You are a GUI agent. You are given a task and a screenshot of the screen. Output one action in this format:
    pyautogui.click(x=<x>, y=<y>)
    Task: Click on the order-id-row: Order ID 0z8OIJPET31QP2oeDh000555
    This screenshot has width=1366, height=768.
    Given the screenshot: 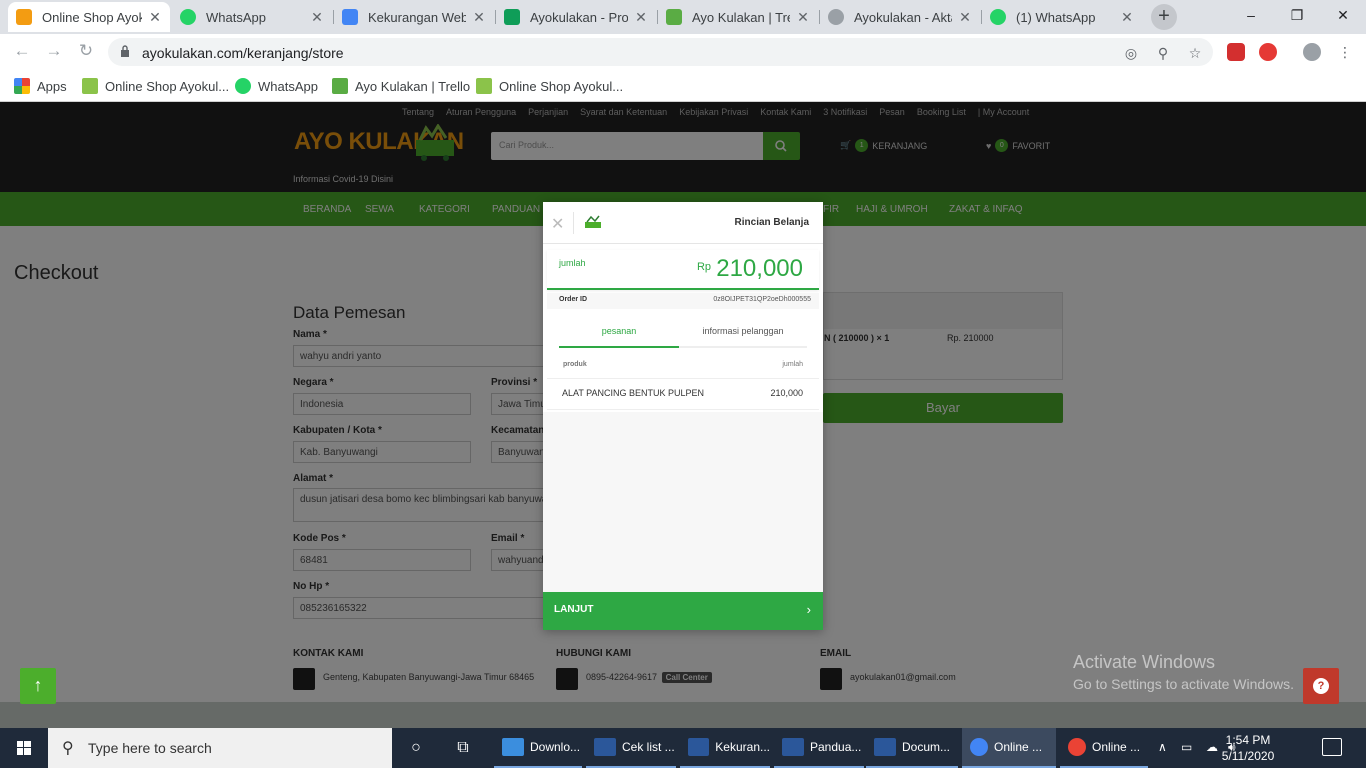 What is the action you would take?
    pyautogui.click(x=683, y=301)
    